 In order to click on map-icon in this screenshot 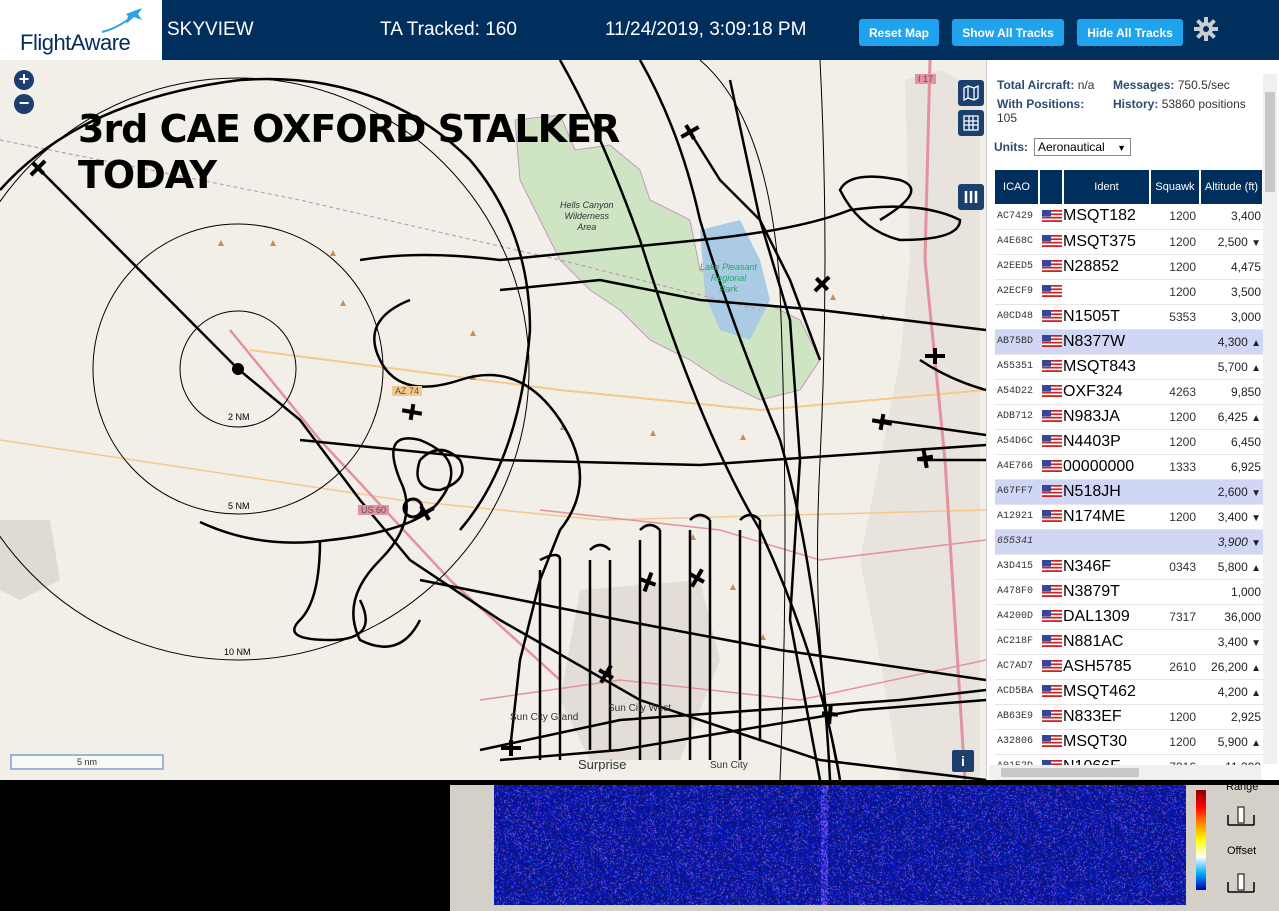, I will do `click(971, 93)`.